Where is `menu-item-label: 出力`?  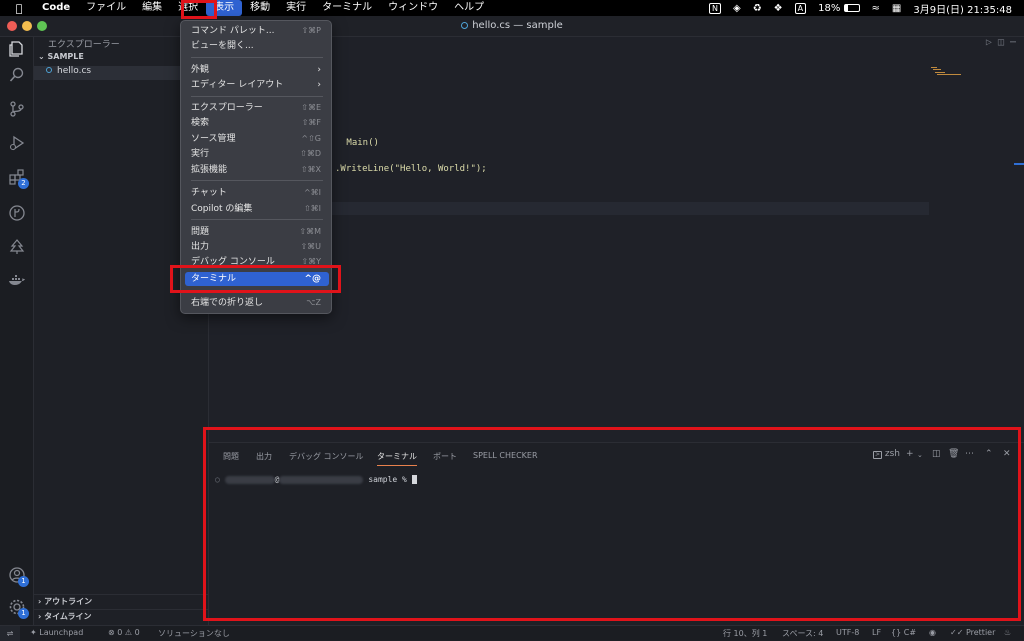
menu-item-label: 出力 is located at coordinates (200, 247).